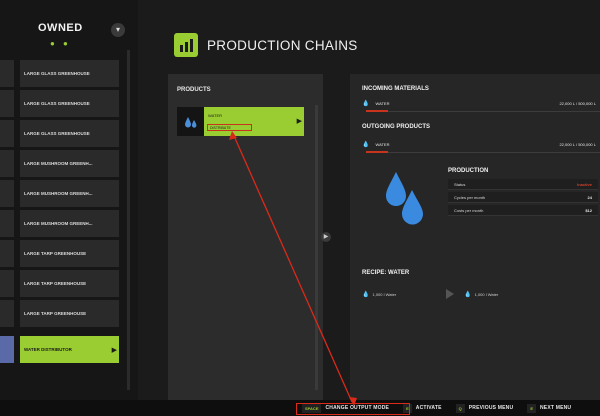  What do you see at coordinates (584, 184) in the screenshot?
I see `production-value: Inactive` at bounding box center [584, 184].